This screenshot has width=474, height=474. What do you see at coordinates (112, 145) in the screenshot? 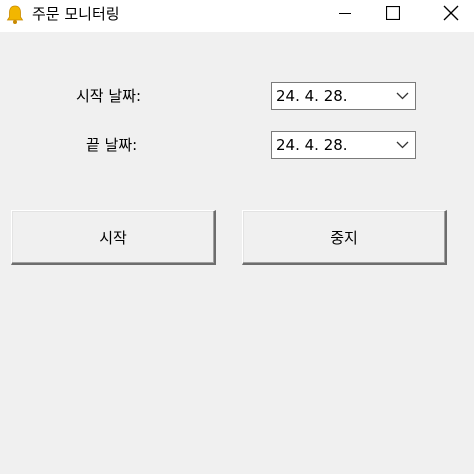
I see `end-date-label: 끝 날짜:` at bounding box center [112, 145].